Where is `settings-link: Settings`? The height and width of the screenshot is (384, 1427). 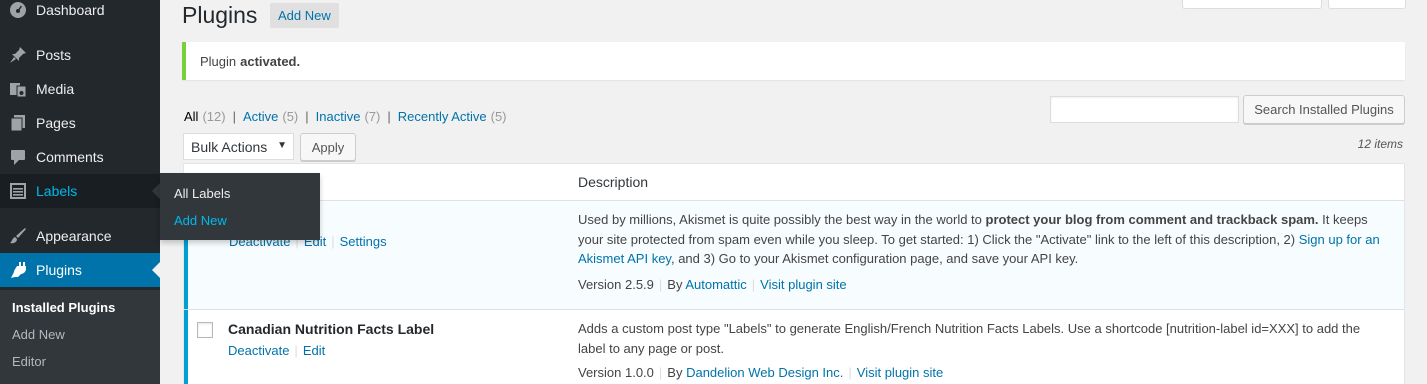 settings-link: Settings is located at coordinates (363, 241).